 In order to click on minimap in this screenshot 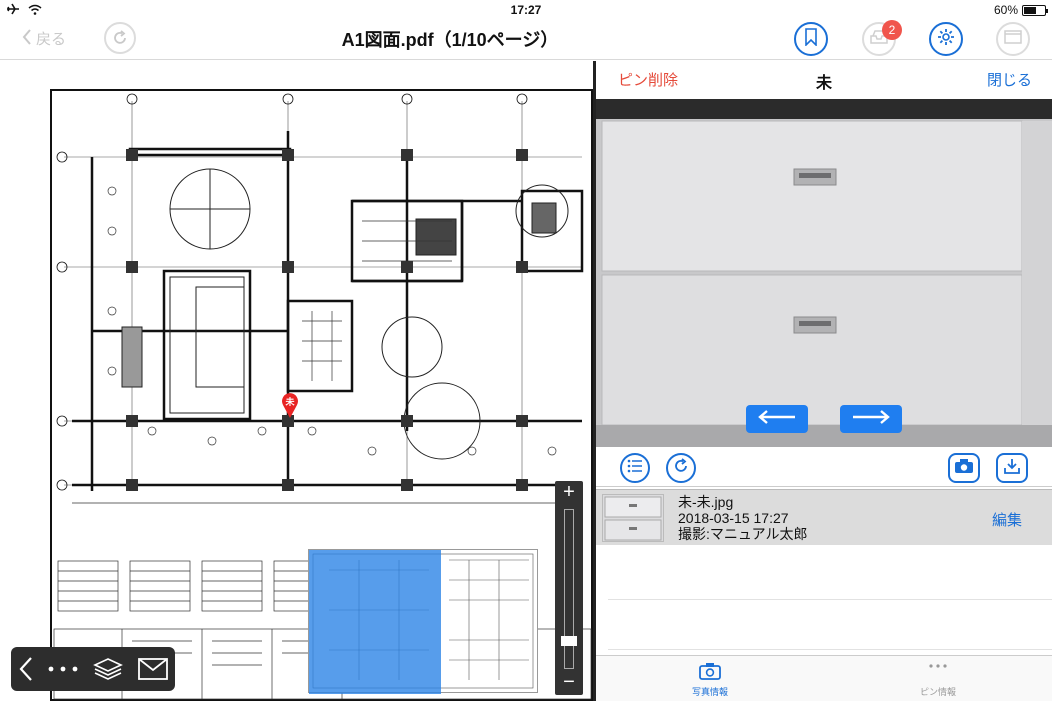, I will do `click(423, 621)`.